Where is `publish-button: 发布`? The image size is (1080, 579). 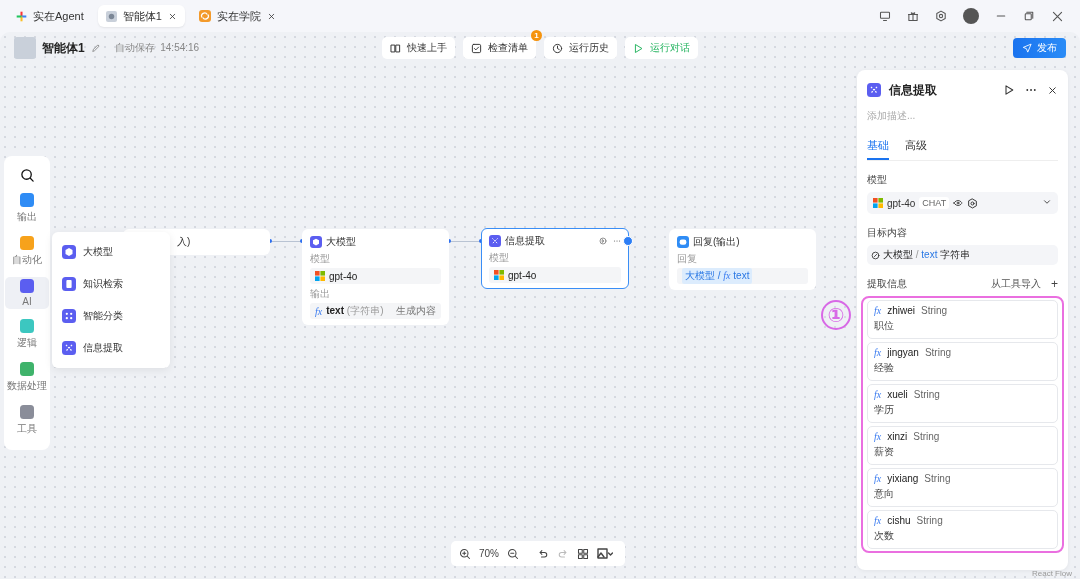 publish-button: 发布 is located at coordinates (1039, 48).